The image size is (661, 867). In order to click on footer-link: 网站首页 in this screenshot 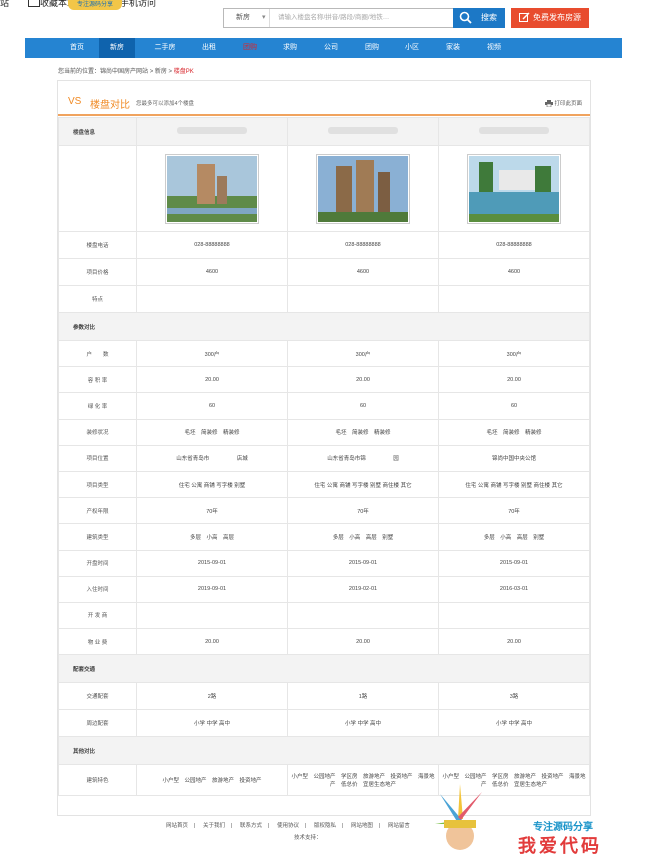, I will do `click(177, 826)`.